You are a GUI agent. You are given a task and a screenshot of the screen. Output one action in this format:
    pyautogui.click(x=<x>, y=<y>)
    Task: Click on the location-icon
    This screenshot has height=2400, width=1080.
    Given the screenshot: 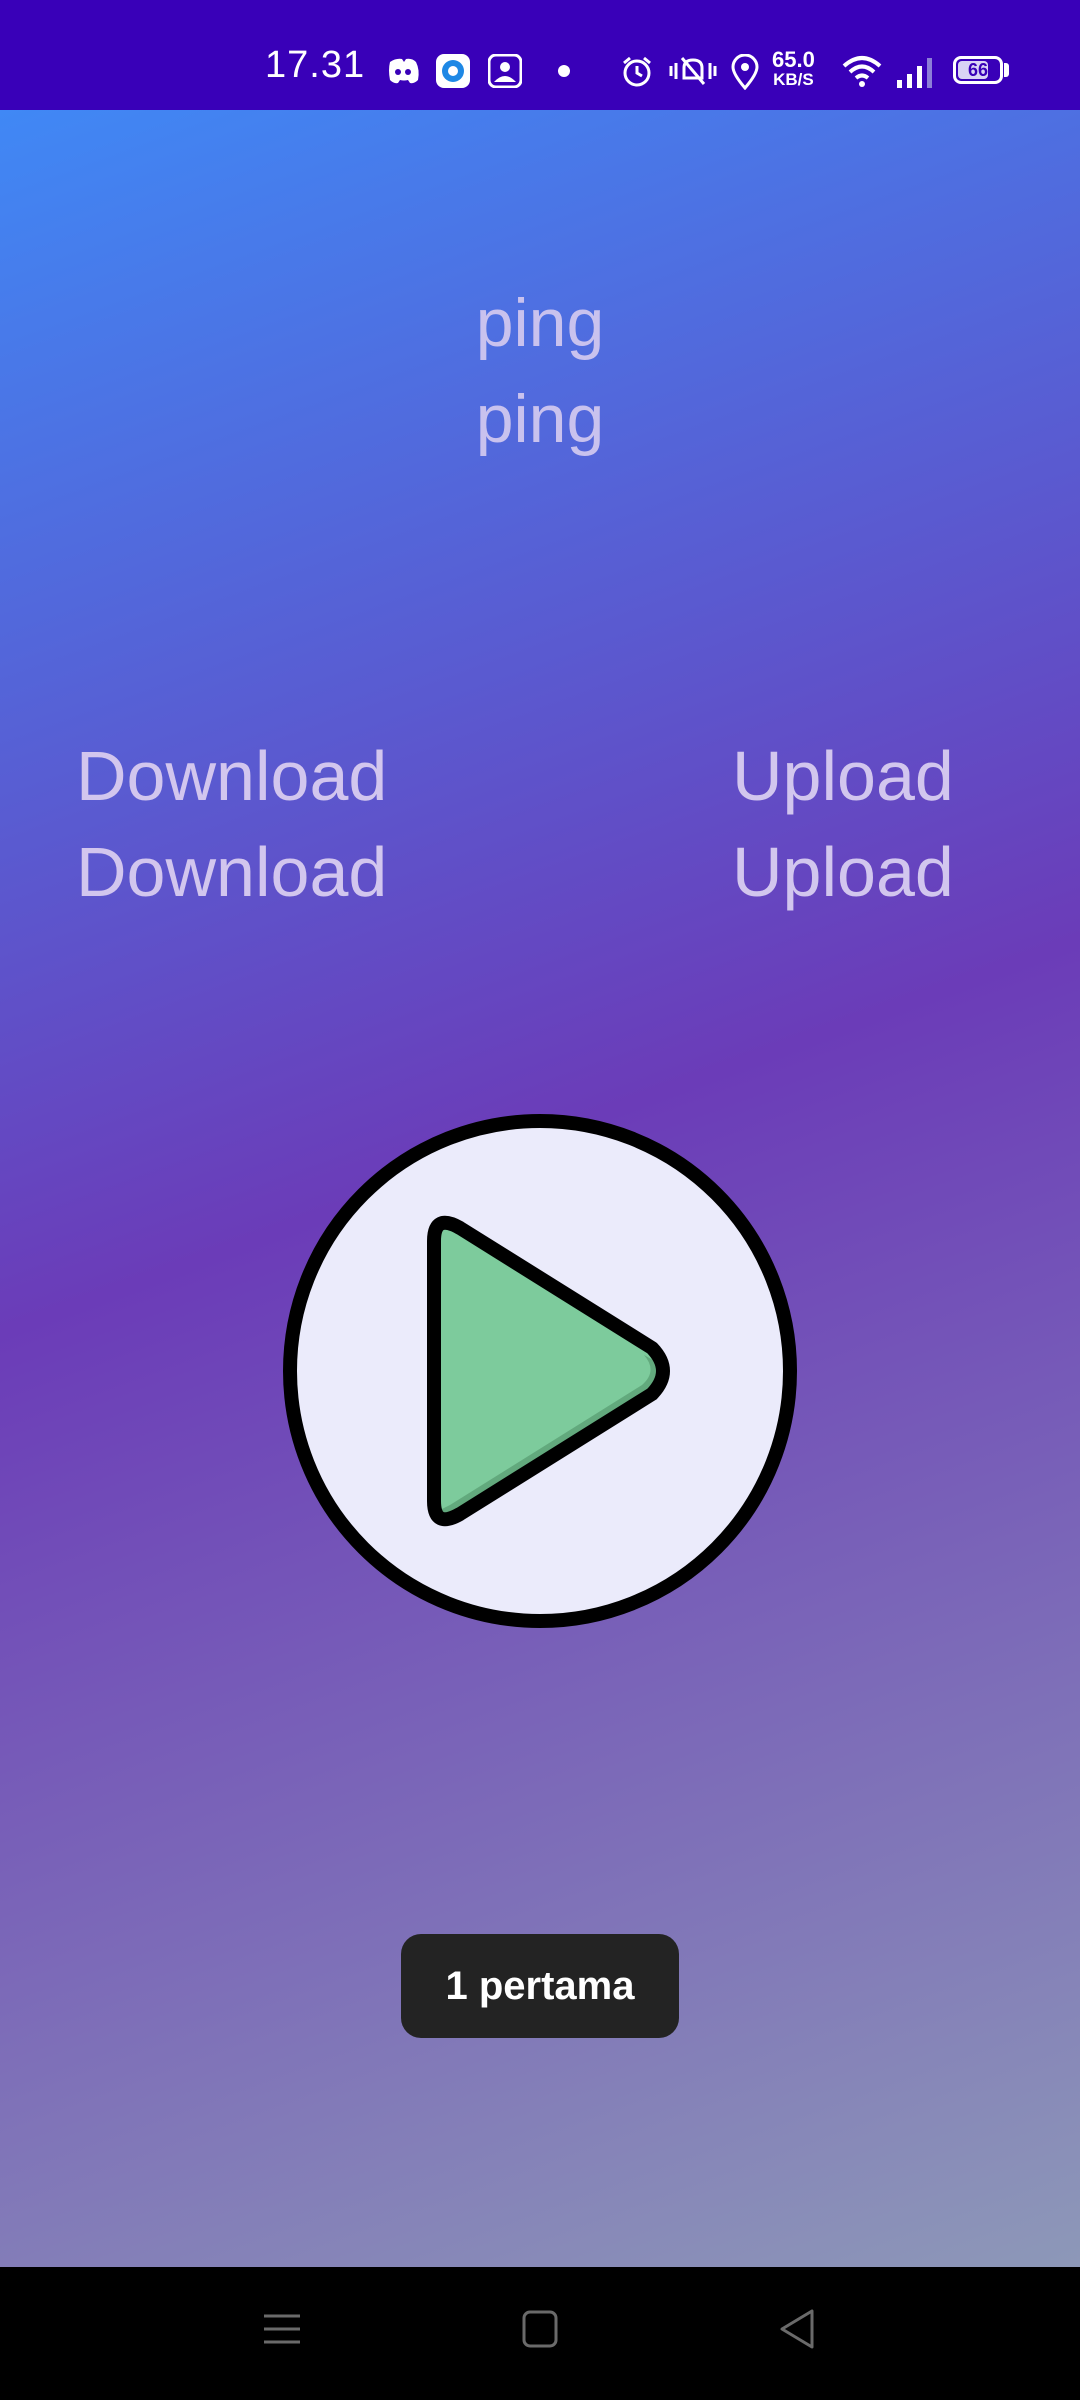 What is the action you would take?
    pyautogui.click(x=745, y=72)
    